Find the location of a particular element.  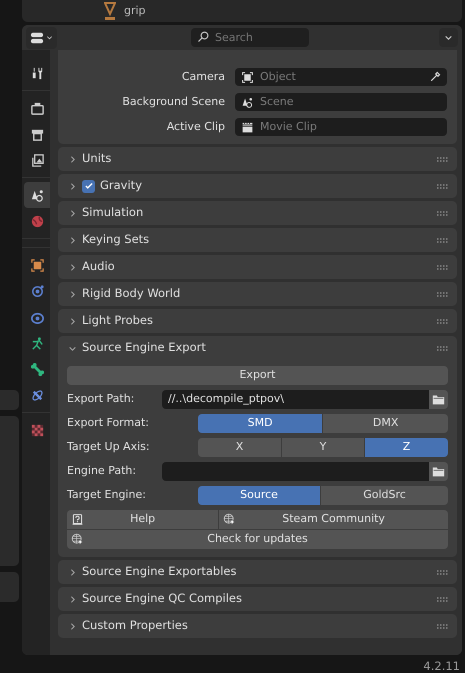

field-label: Target Up Axis: is located at coordinates (109, 447).